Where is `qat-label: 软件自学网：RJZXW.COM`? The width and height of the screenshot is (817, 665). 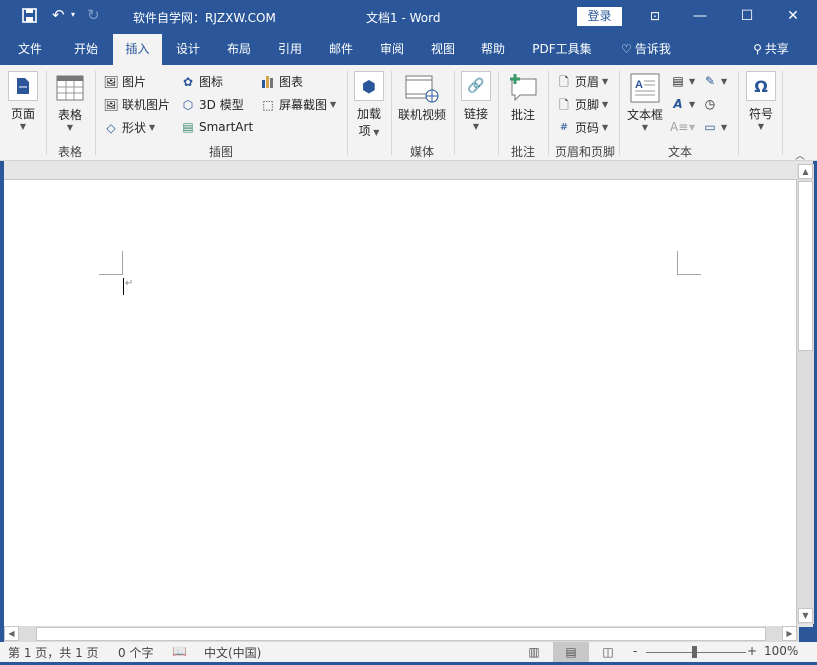
qat-label: 软件自学网：RJZXW.COM is located at coordinates (204, 18).